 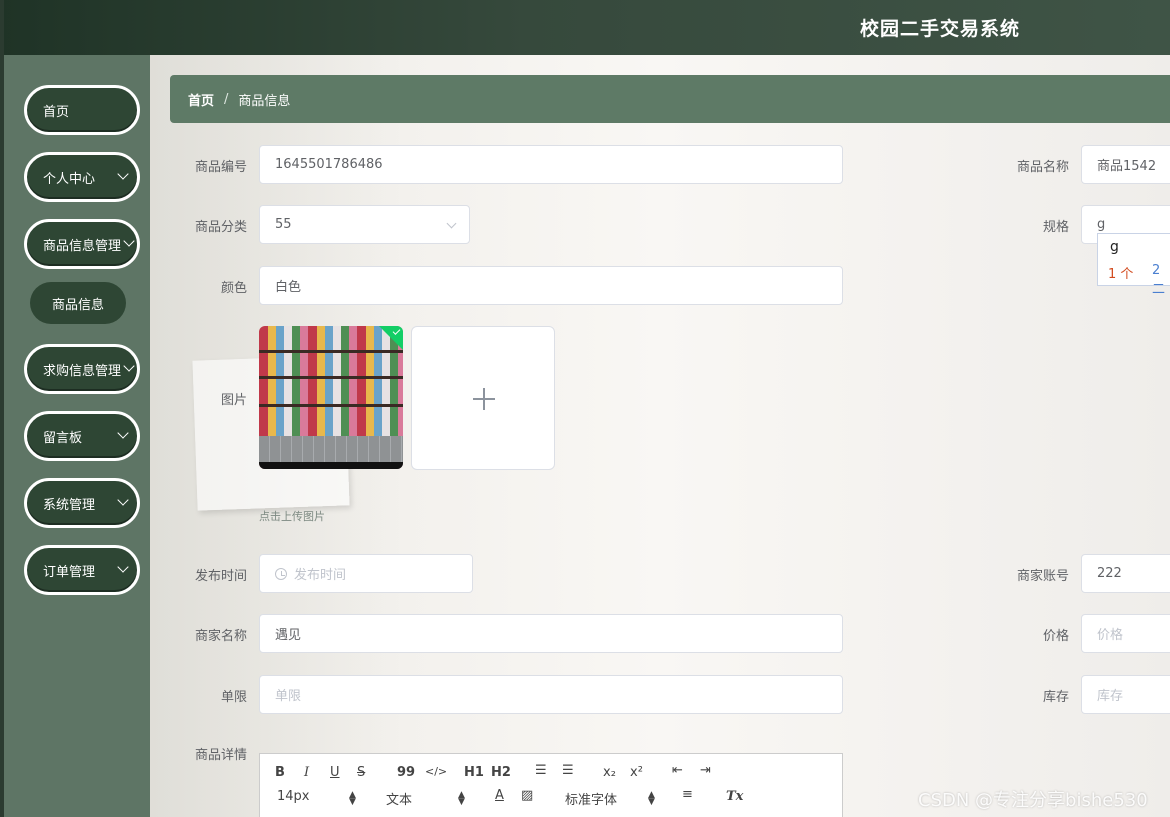 I want to click on publish-time-picker: 发布时间, so click(x=366, y=573).